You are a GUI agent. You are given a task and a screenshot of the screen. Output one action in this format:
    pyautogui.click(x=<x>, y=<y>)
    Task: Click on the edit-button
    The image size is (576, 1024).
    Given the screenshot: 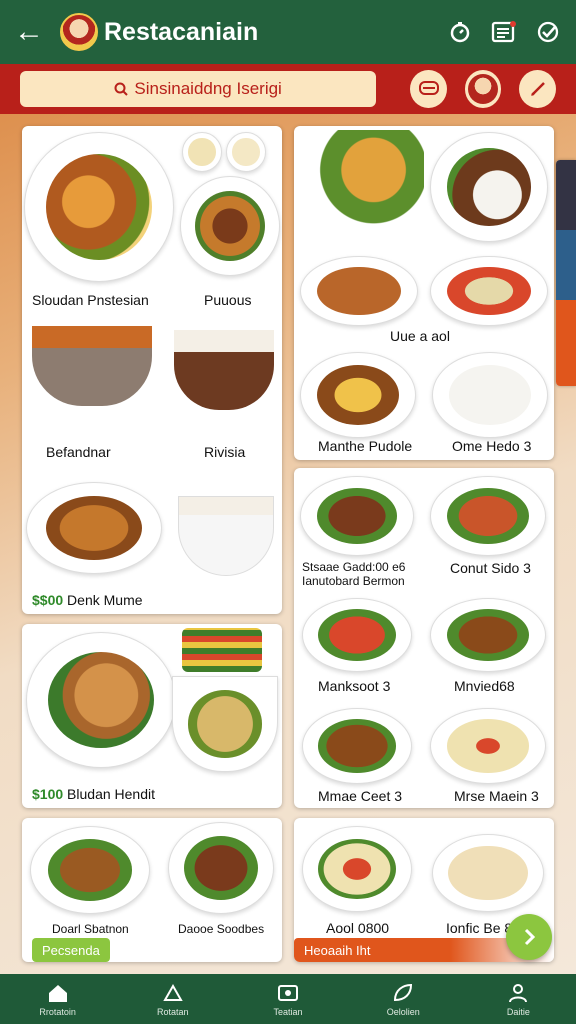 What is the action you would take?
    pyautogui.click(x=538, y=89)
    